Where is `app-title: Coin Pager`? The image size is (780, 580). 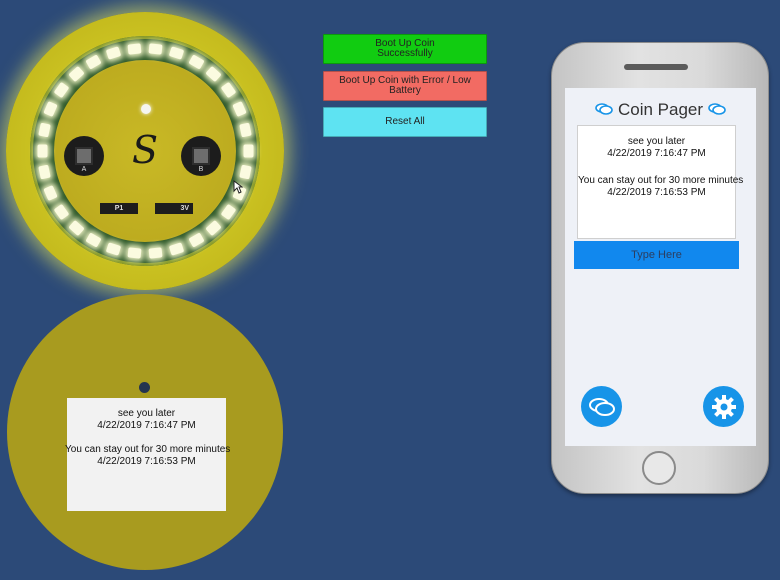
app-title: Coin Pager is located at coordinates (660, 110).